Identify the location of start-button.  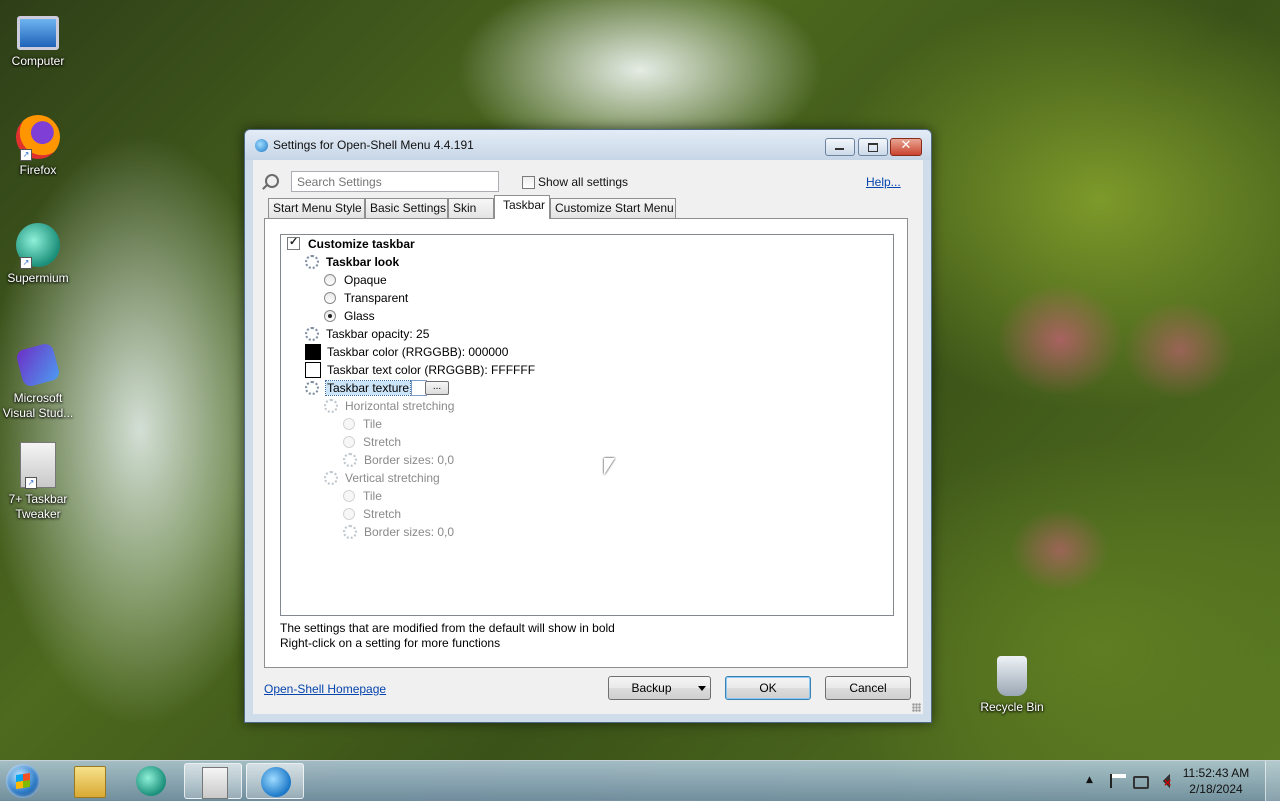
(23, 781).